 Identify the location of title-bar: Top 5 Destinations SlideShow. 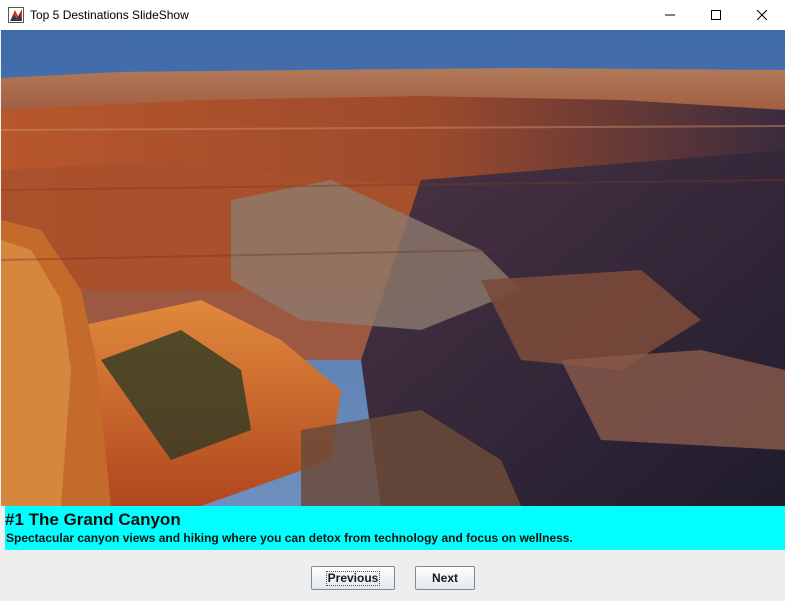
(392, 15).